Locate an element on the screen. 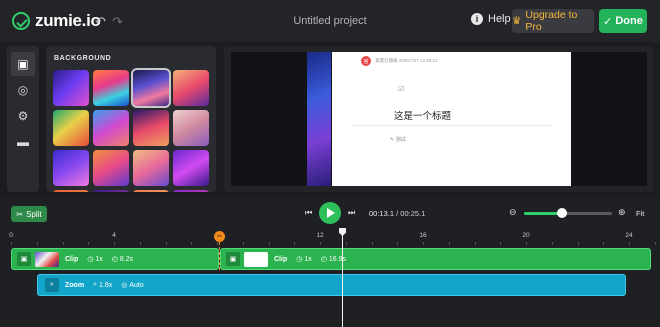  time-ruler: 04812162024 is located at coordinates (330, 237).